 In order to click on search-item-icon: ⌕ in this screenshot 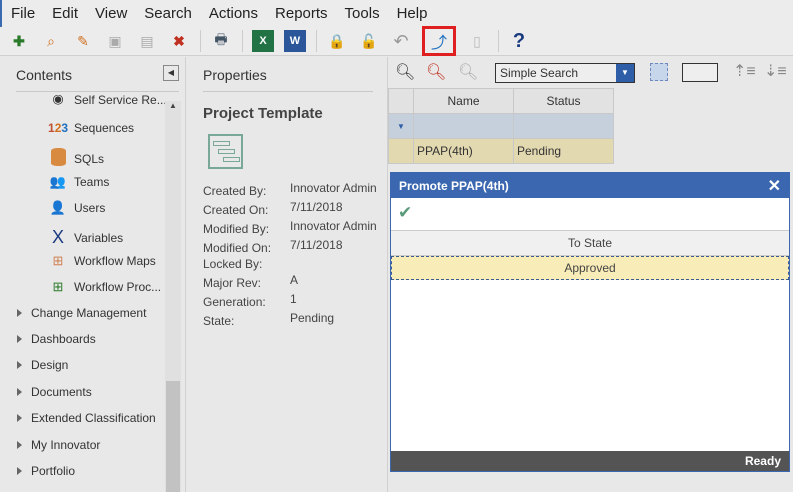, I will do `click(51, 41)`.